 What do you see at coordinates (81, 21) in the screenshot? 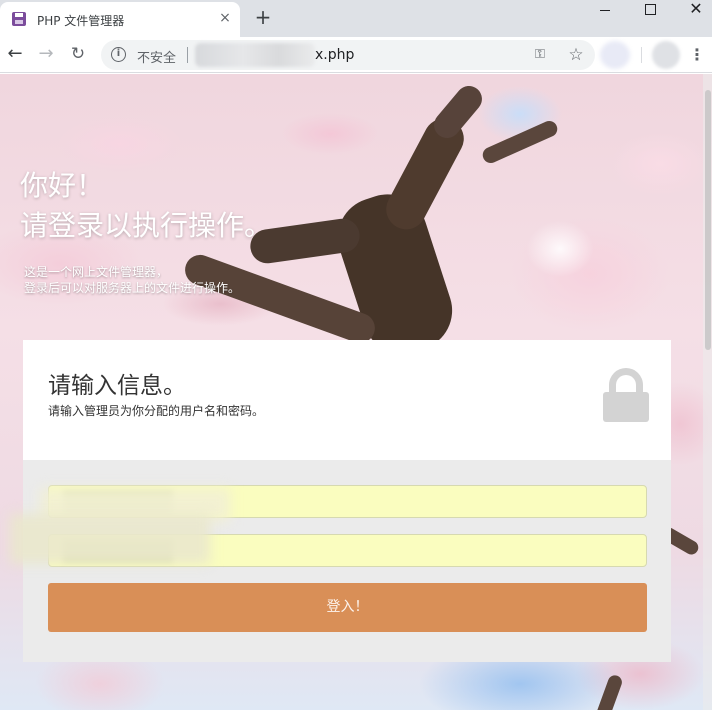
I see `tab-title: PHP 文件管理器` at bounding box center [81, 21].